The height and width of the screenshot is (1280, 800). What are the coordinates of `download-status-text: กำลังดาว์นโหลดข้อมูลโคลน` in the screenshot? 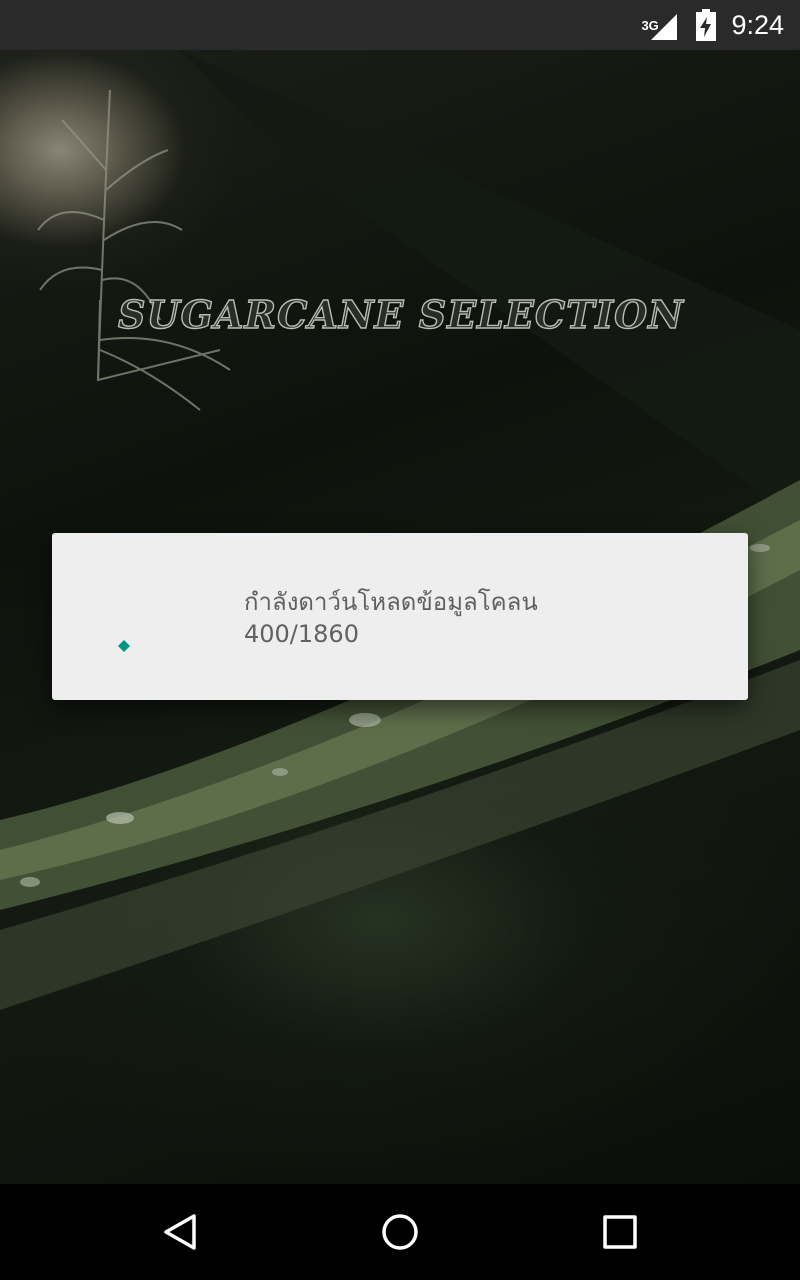 It's located at (391, 602).